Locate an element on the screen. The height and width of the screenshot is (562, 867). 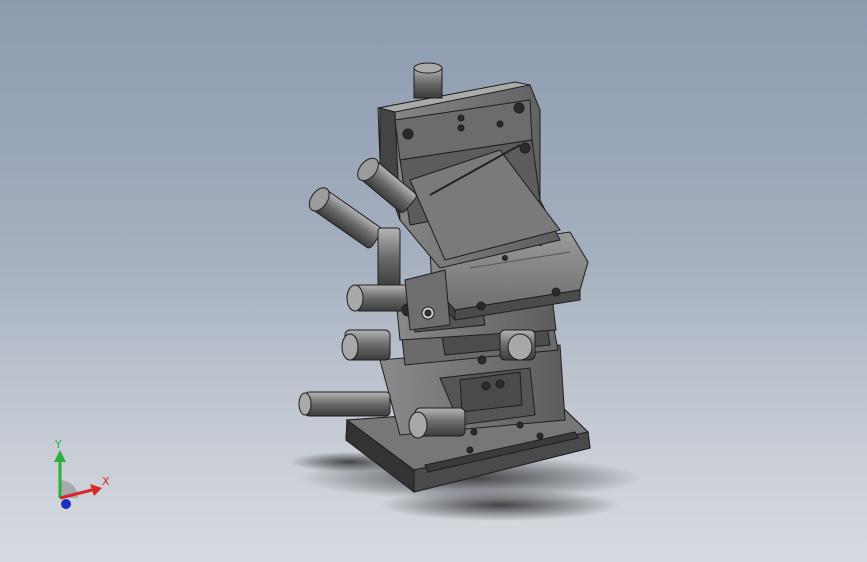
tilt-stage-upper is located at coordinates (469, 175).